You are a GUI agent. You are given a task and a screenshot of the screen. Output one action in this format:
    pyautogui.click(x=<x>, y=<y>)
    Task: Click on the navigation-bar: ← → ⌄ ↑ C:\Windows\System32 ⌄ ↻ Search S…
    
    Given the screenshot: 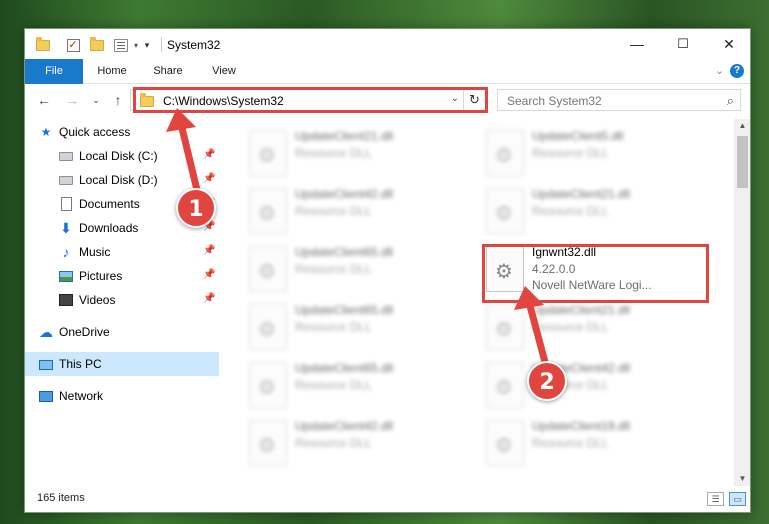 What is the action you would take?
    pyautogui.click(x=387, y=100)
    